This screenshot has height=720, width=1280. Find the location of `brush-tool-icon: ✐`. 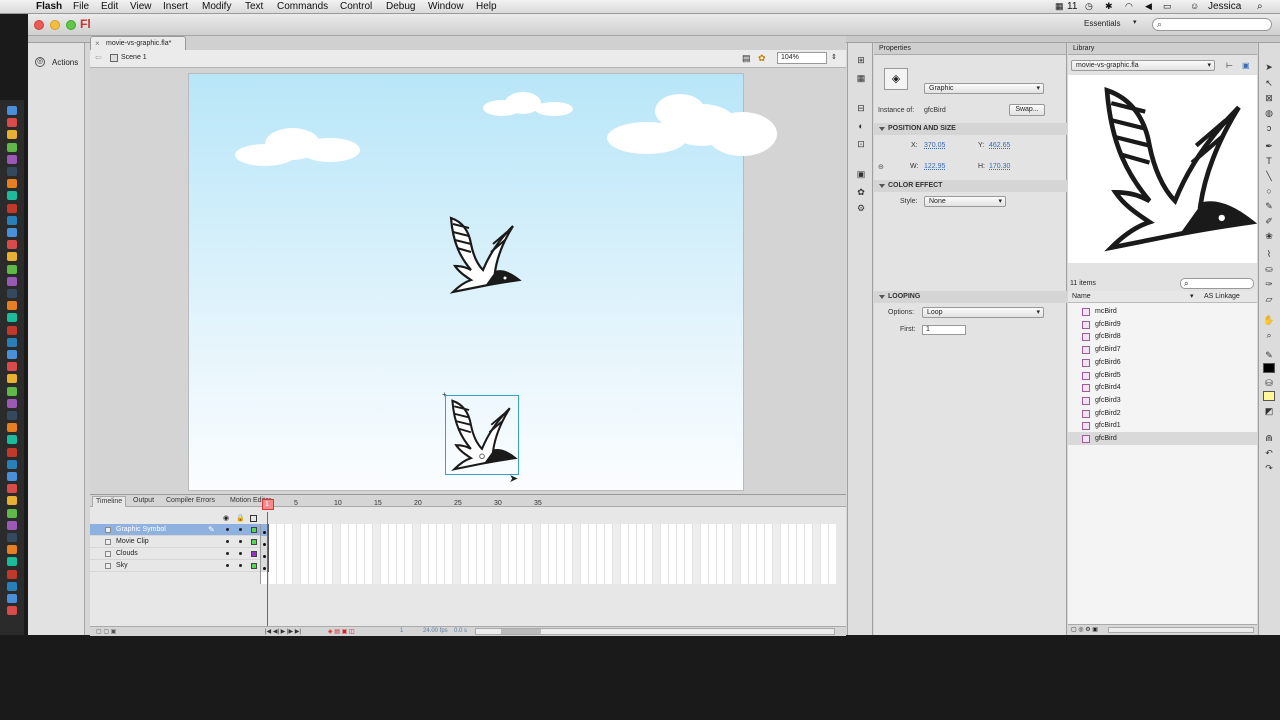

brush-tool-icon: ✐ is located at coordinates (1269, 221).